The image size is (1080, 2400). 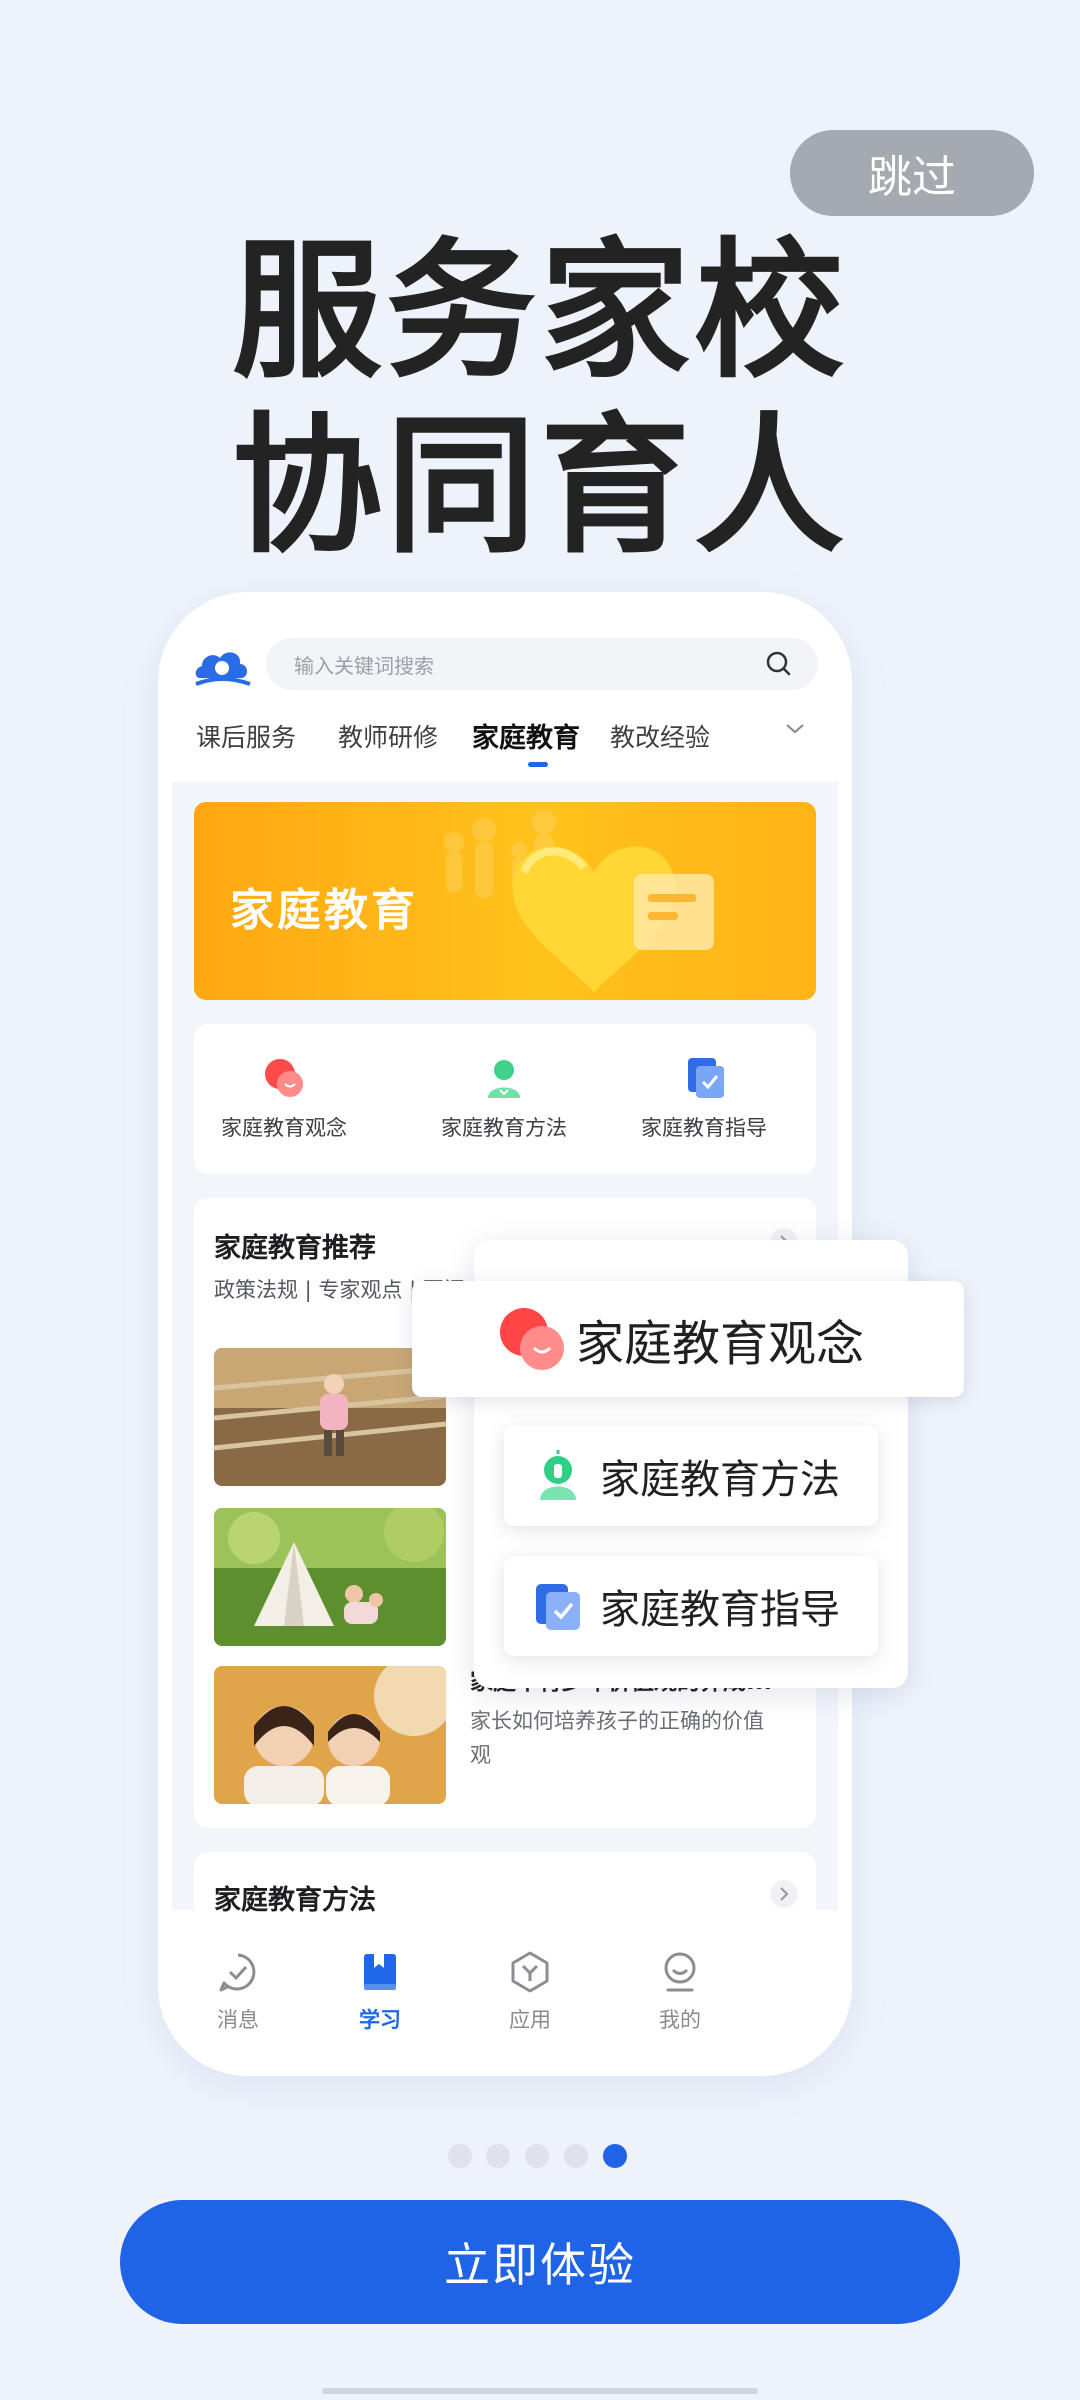 I want to click on page-dot-active, so click(x=615, y=2156).